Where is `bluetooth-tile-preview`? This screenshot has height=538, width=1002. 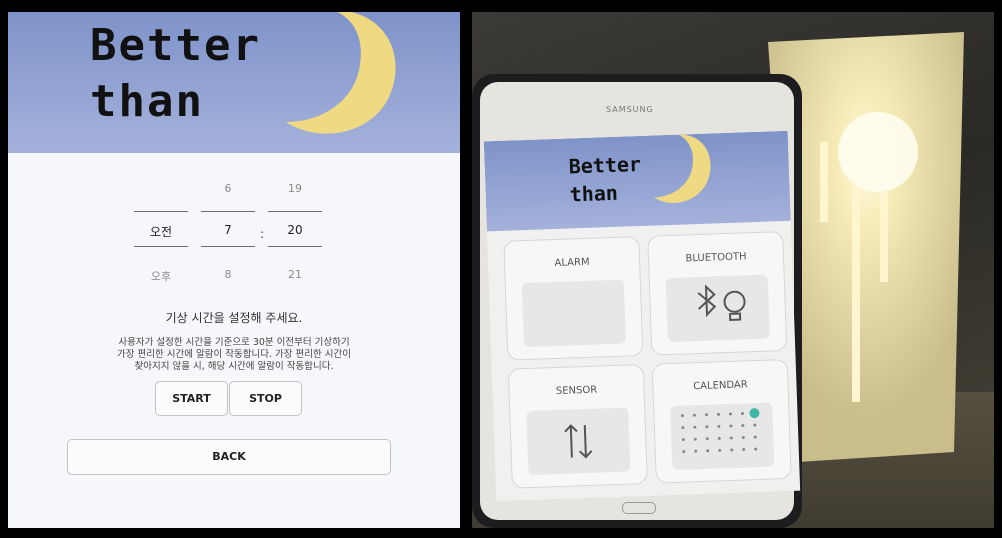
bluetooth-tile-preview is located at coordinates (717, 308).